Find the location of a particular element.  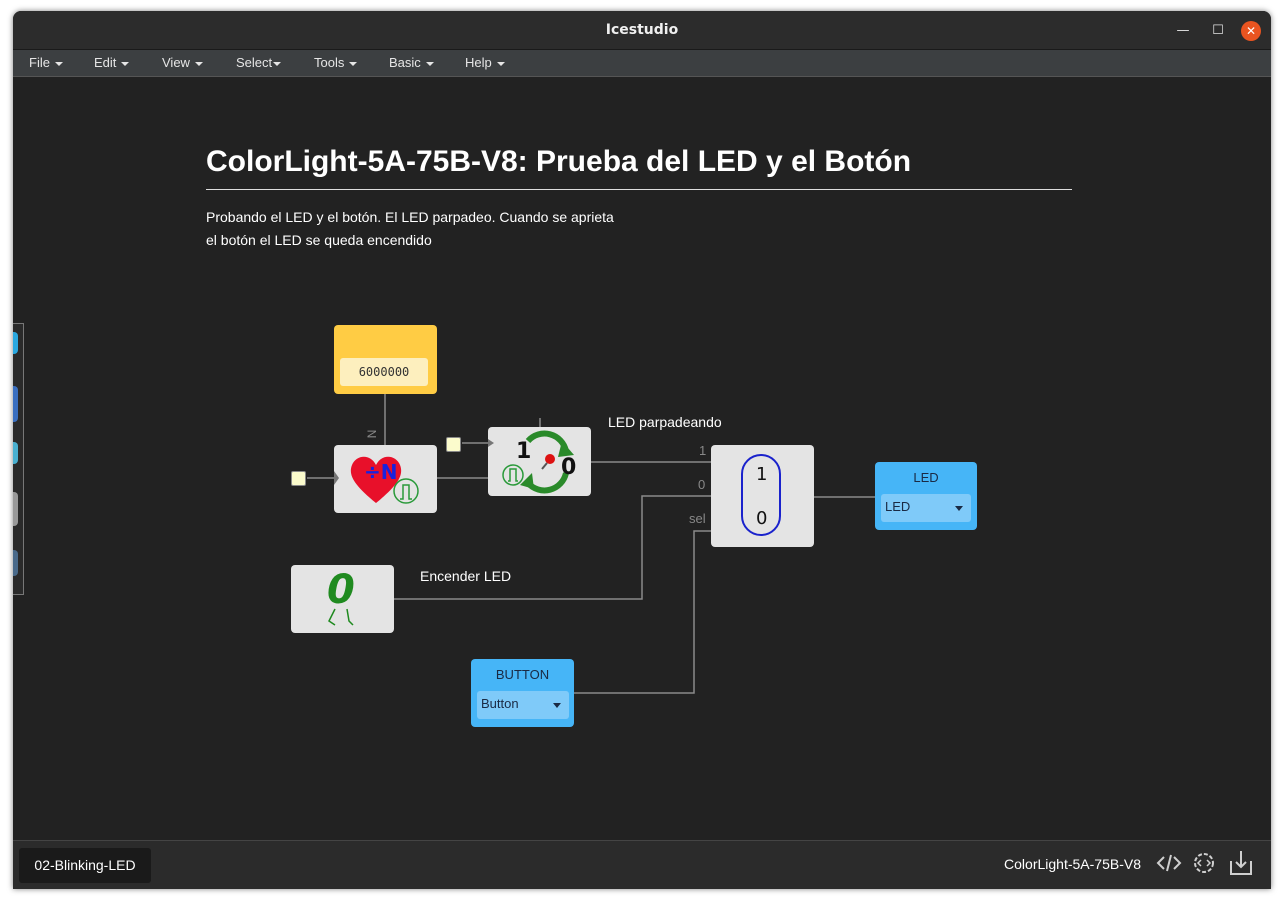

toggle-block: 1 0 is located at coordinates (539, 461).